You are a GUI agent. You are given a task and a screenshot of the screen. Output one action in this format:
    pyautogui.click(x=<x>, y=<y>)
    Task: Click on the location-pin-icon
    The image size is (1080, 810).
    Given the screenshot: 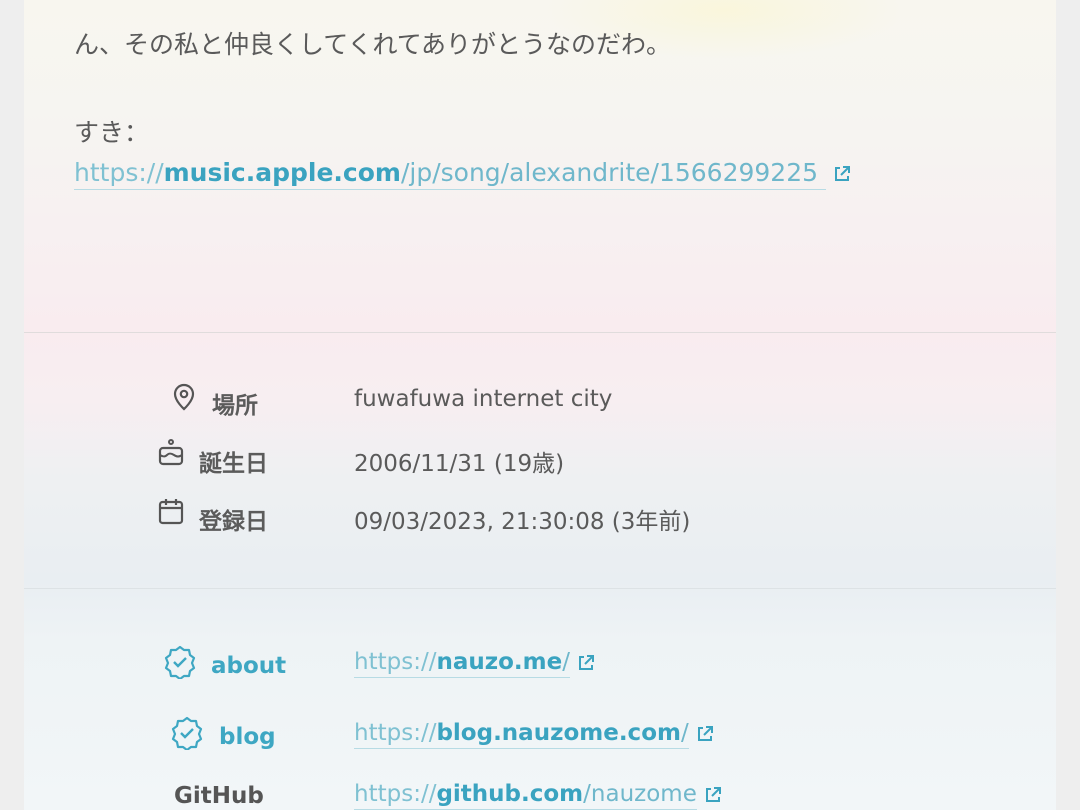 What is the action you would take?
    pyautogui.click(x=184, y=397)
    